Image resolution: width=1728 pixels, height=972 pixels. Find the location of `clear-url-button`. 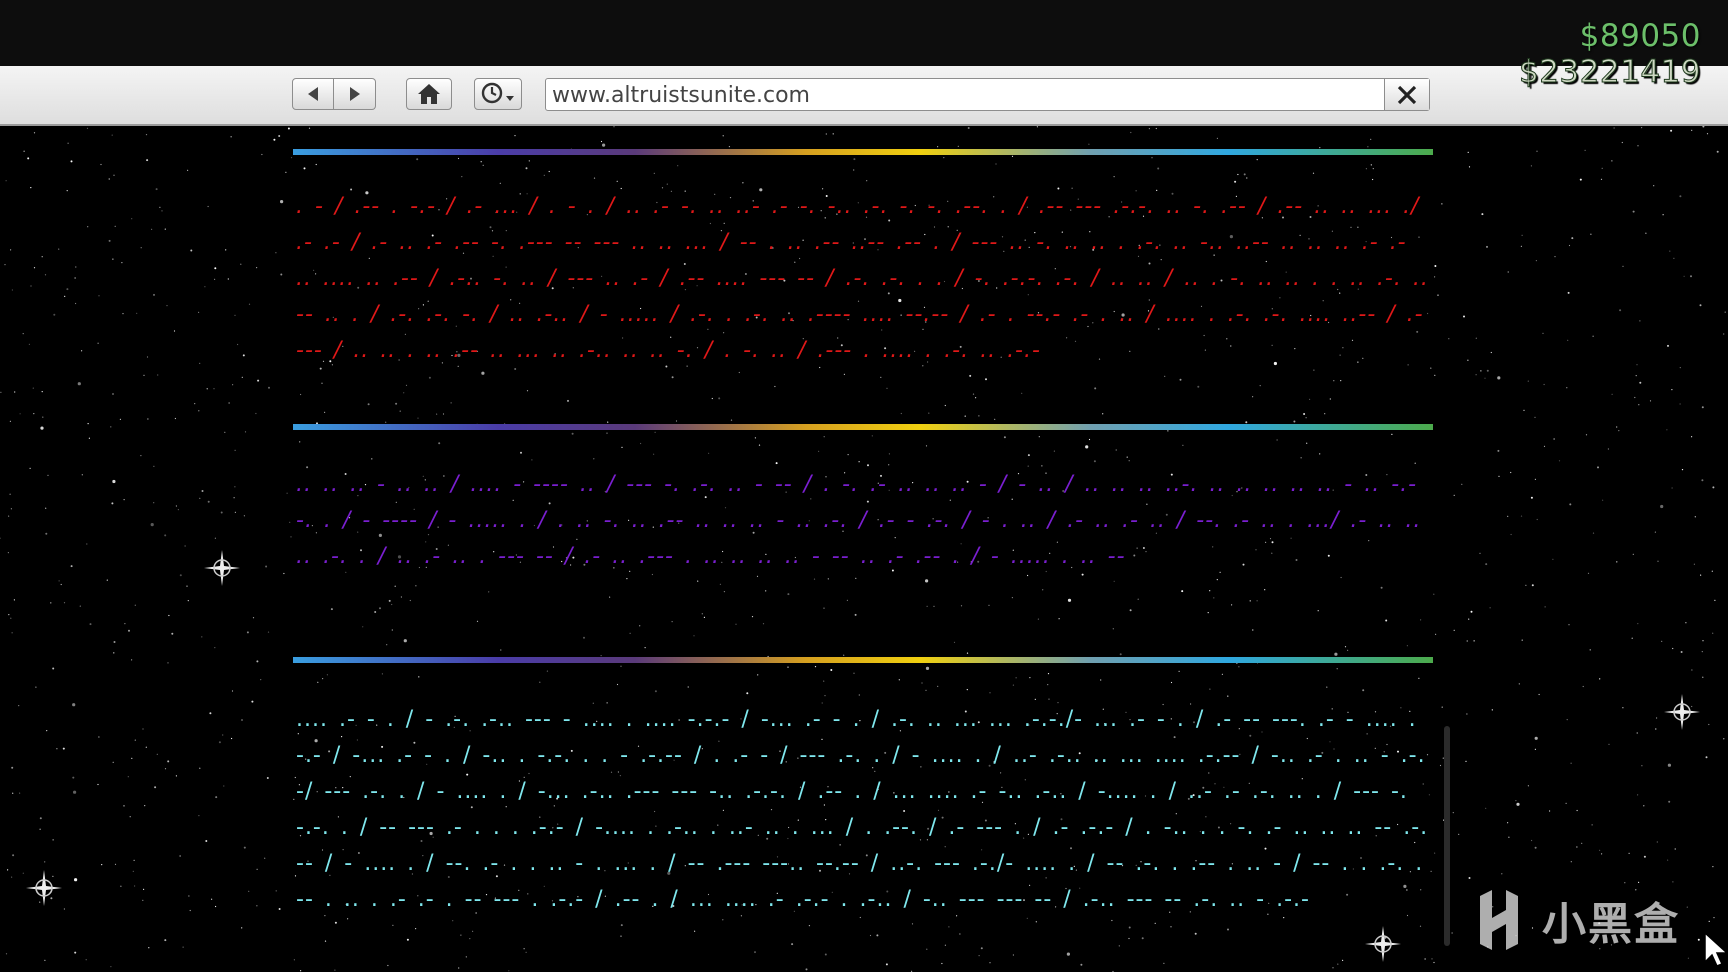

clear-url-button is located at coordinates (1406, 94).